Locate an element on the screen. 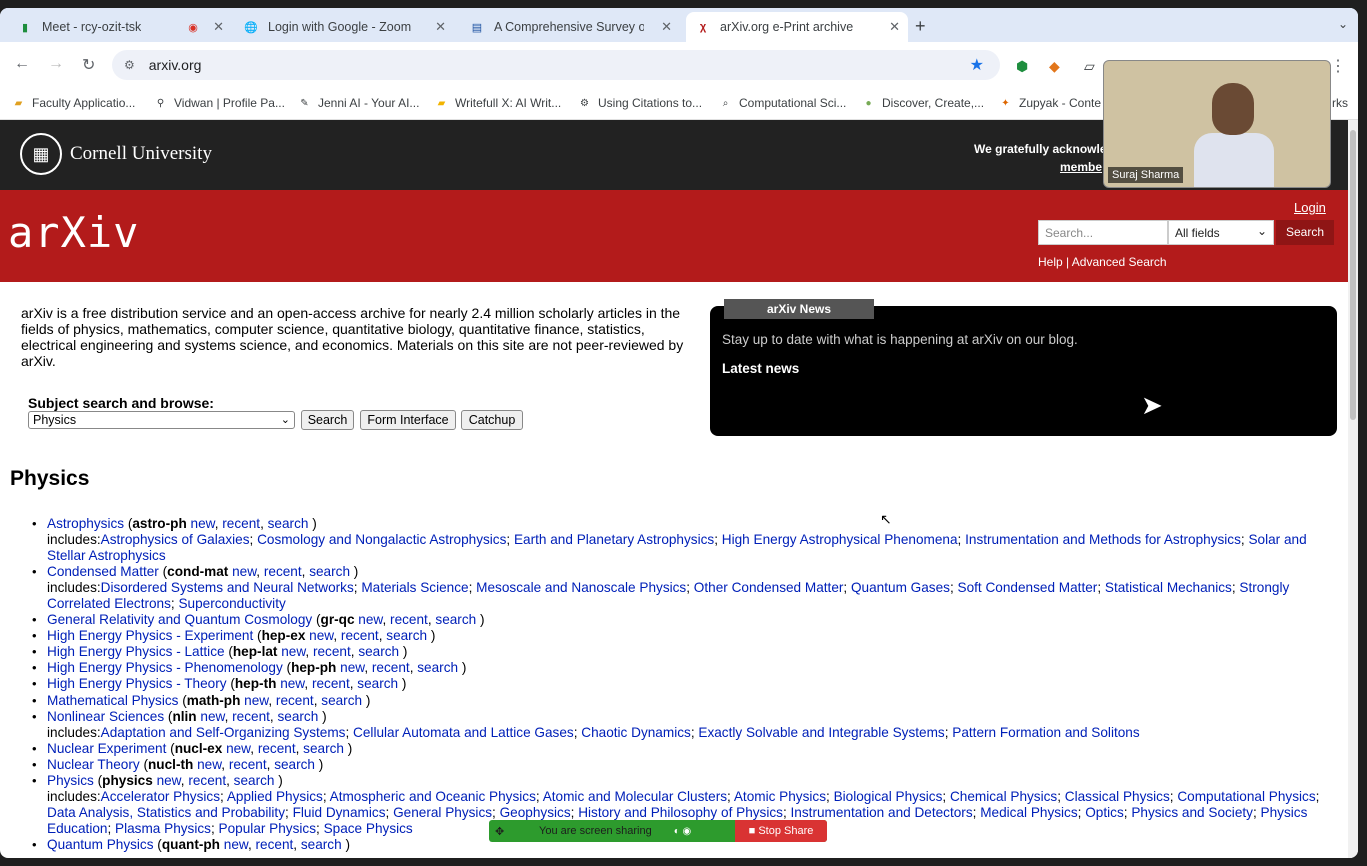 The image size is (1367, 866). subcategory-link: Medical Physics is located at coordinates (1028, 812).